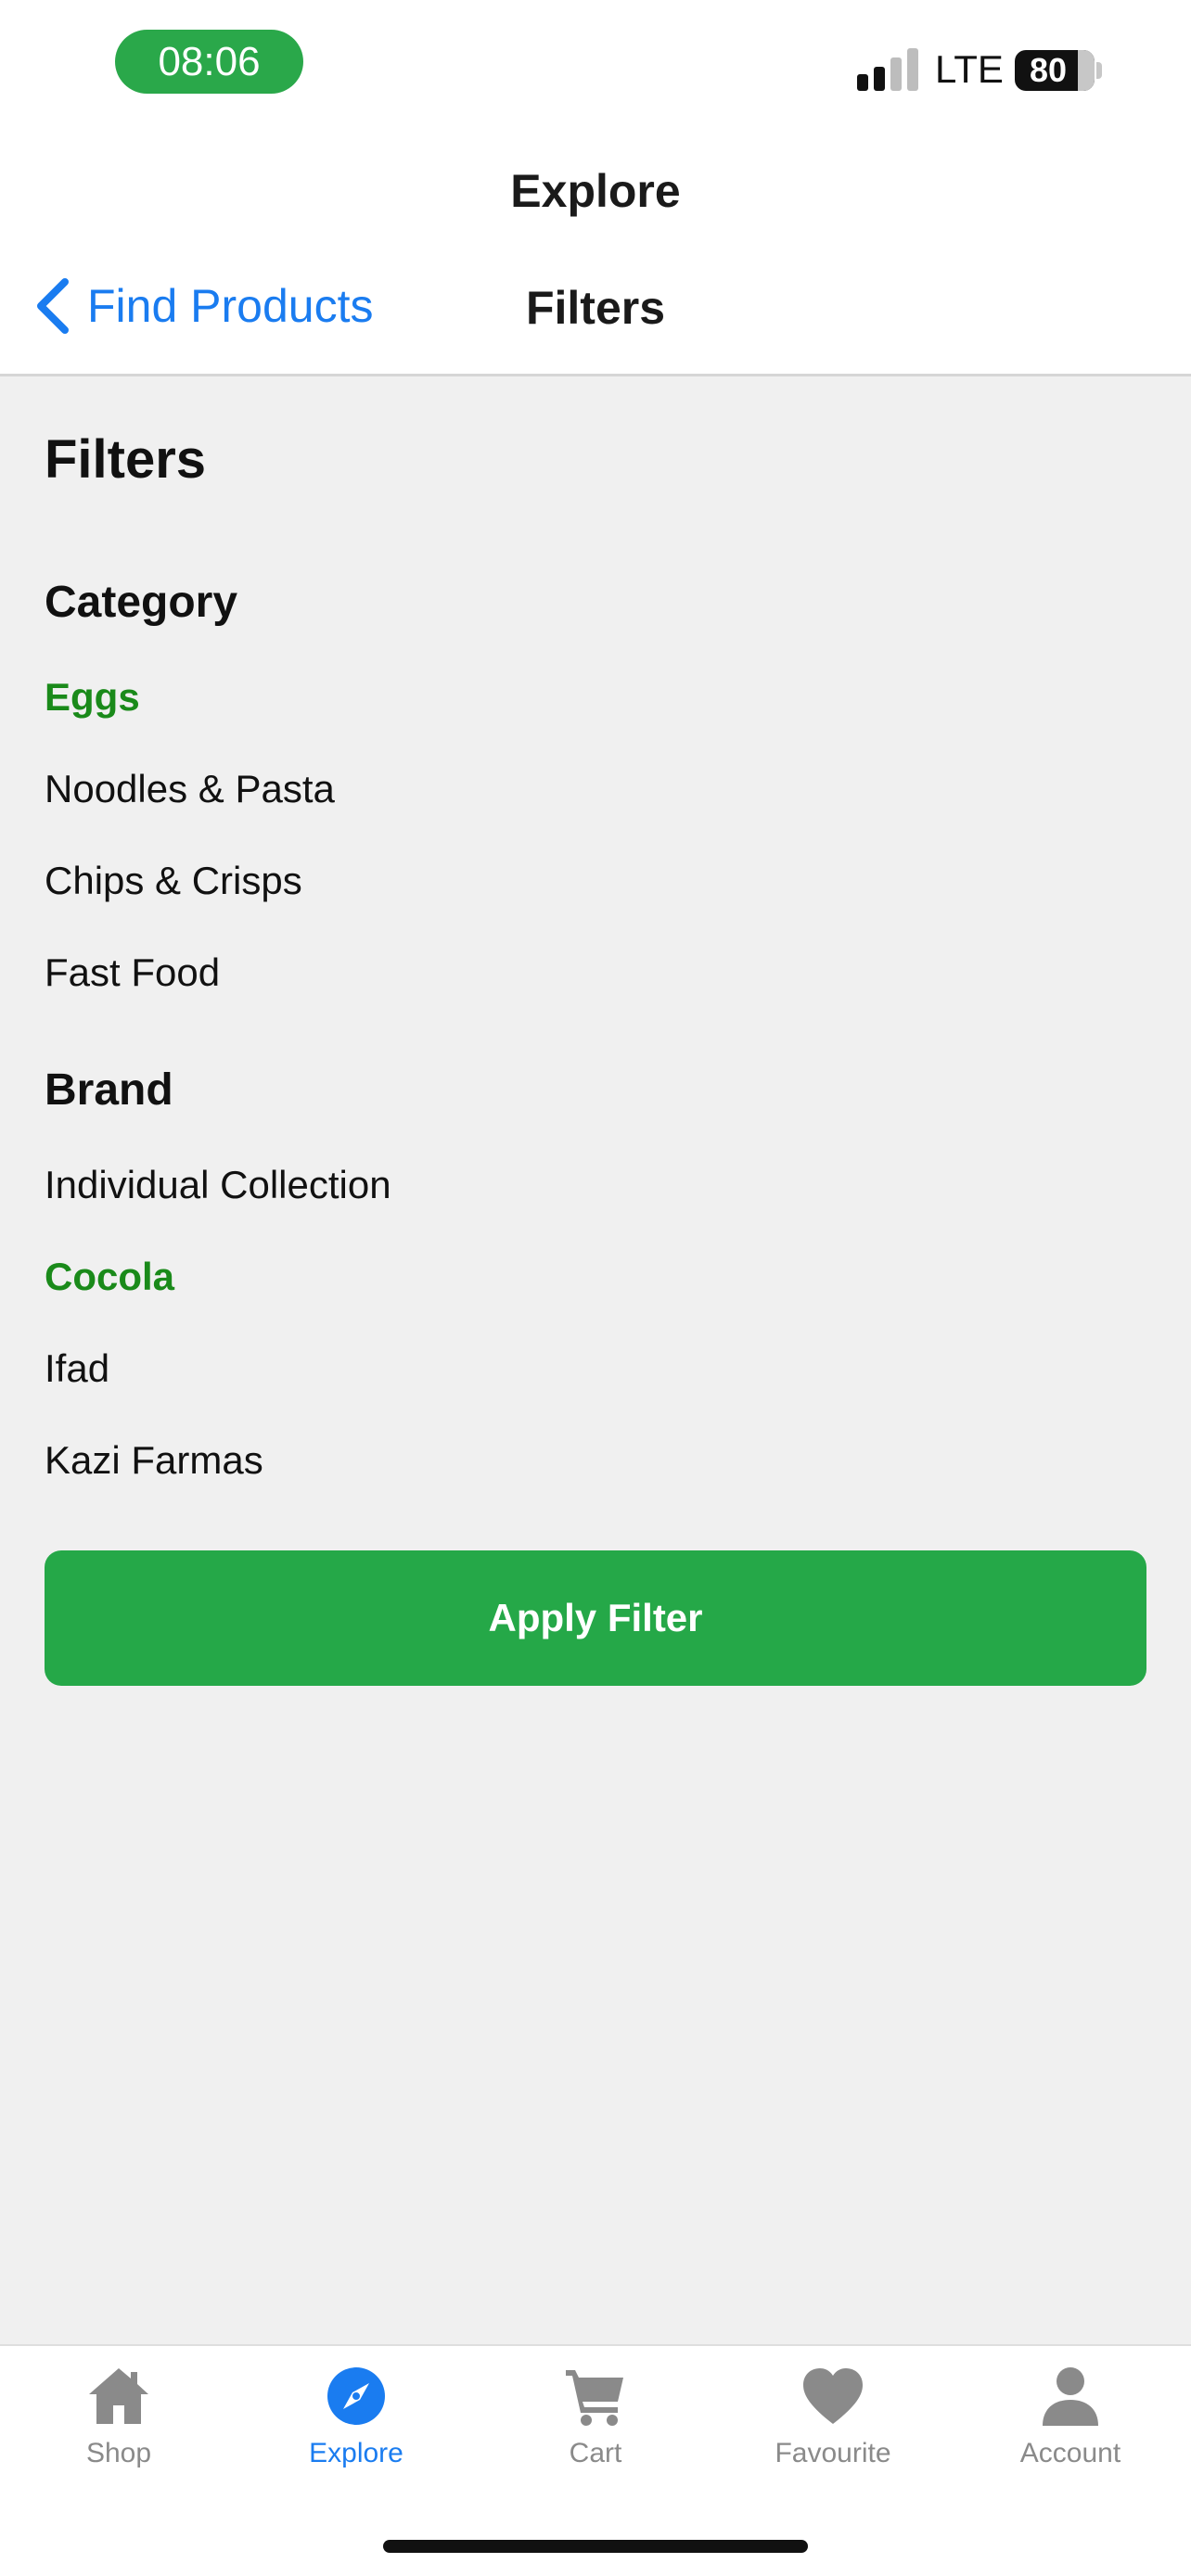  I want to click on cart-icon, so click(594, 2398).